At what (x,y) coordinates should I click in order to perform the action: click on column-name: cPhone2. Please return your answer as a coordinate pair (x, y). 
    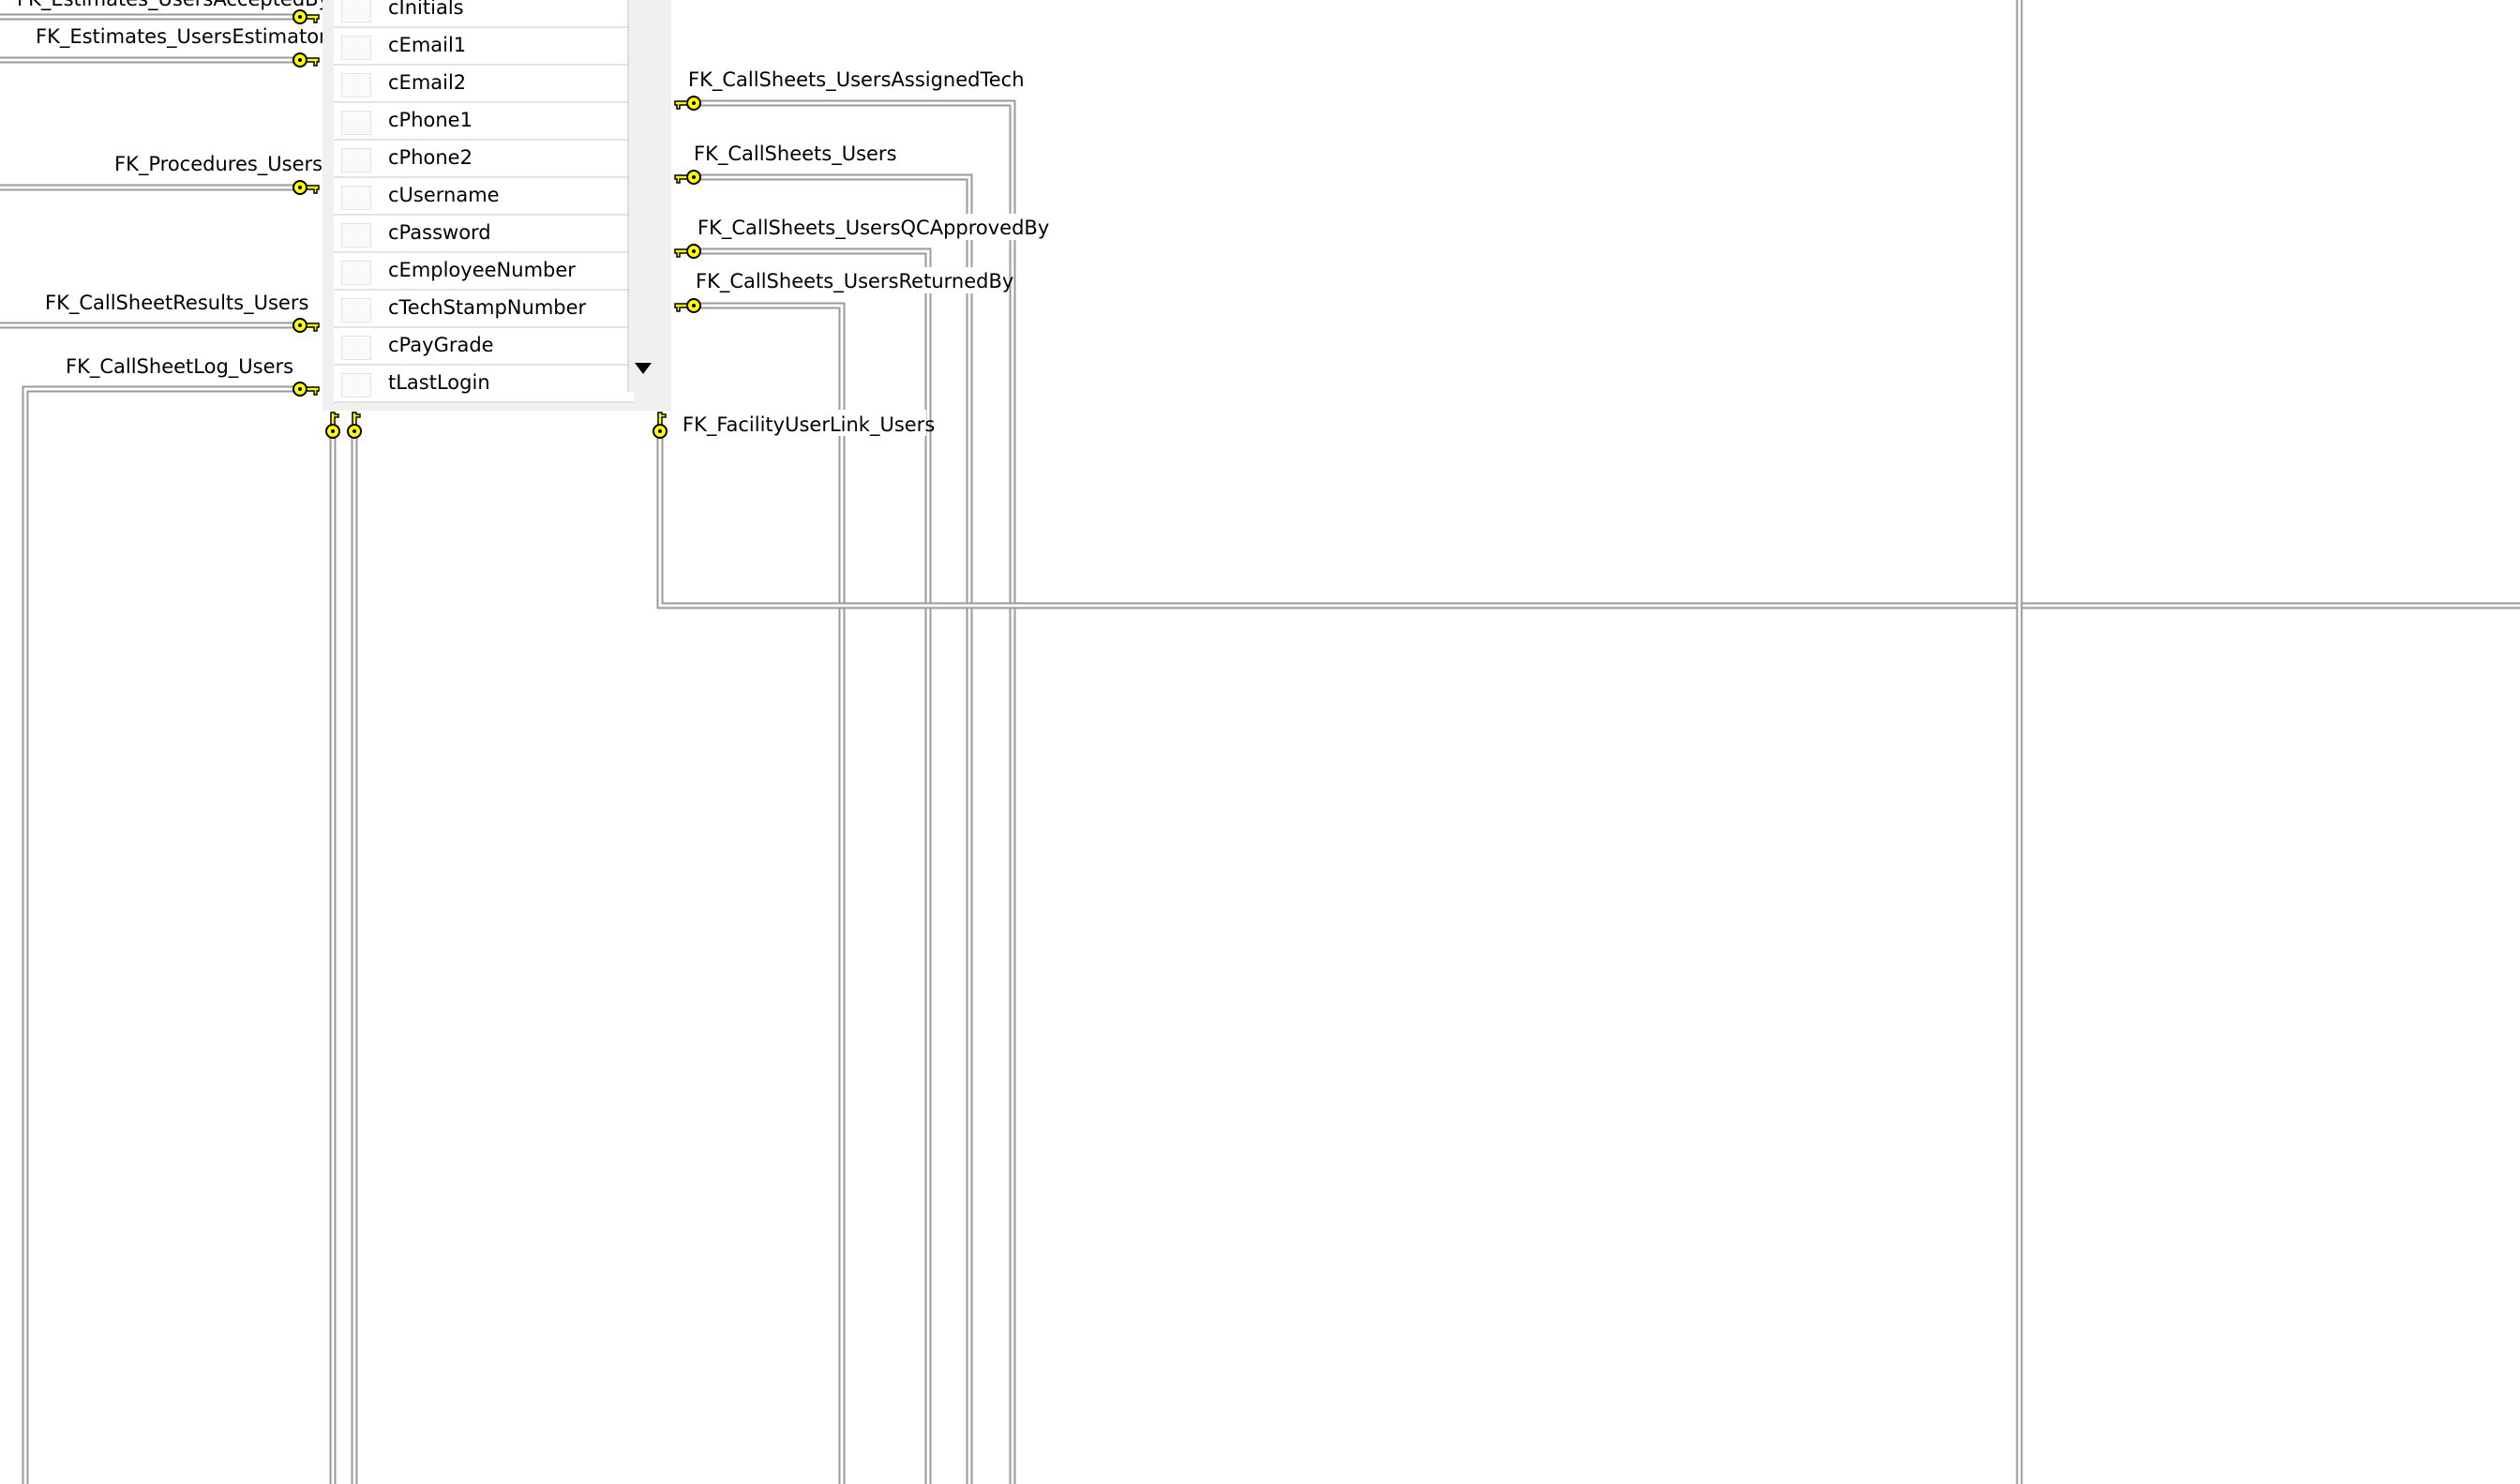
    Looking at the image, I should click on (430, 157).